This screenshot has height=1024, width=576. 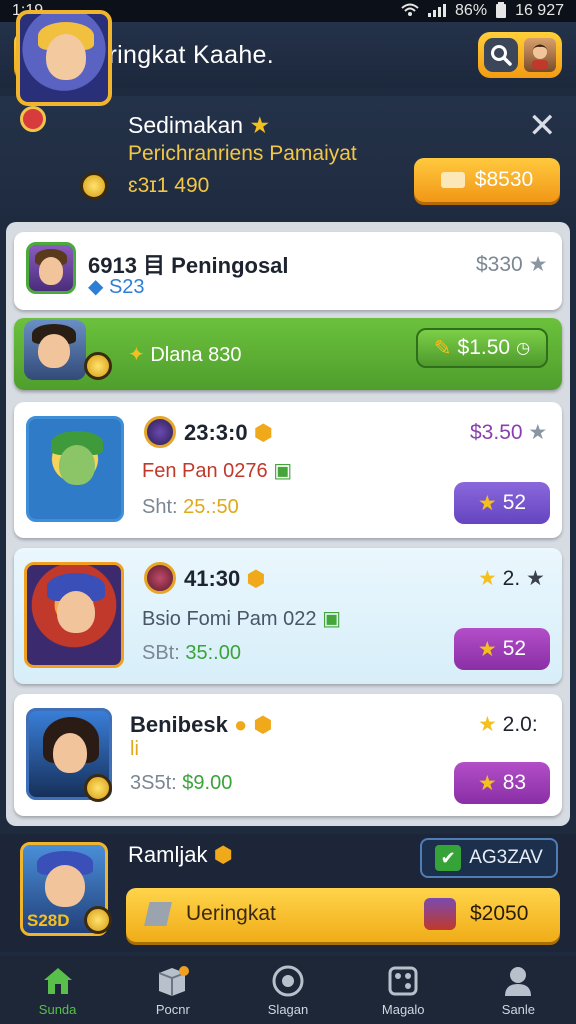 What do you see at coordinates (448, 858) in the screenshot?
I see `check-icon: ✔` at bounding box center [448, 858].